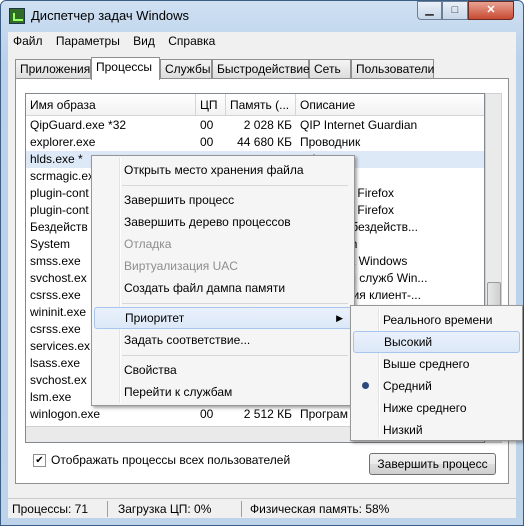  Describe the element at coordinates (165, 509) in the screenshot. I see `status-cpu: Загрузка ЦП: 0%` at that location.